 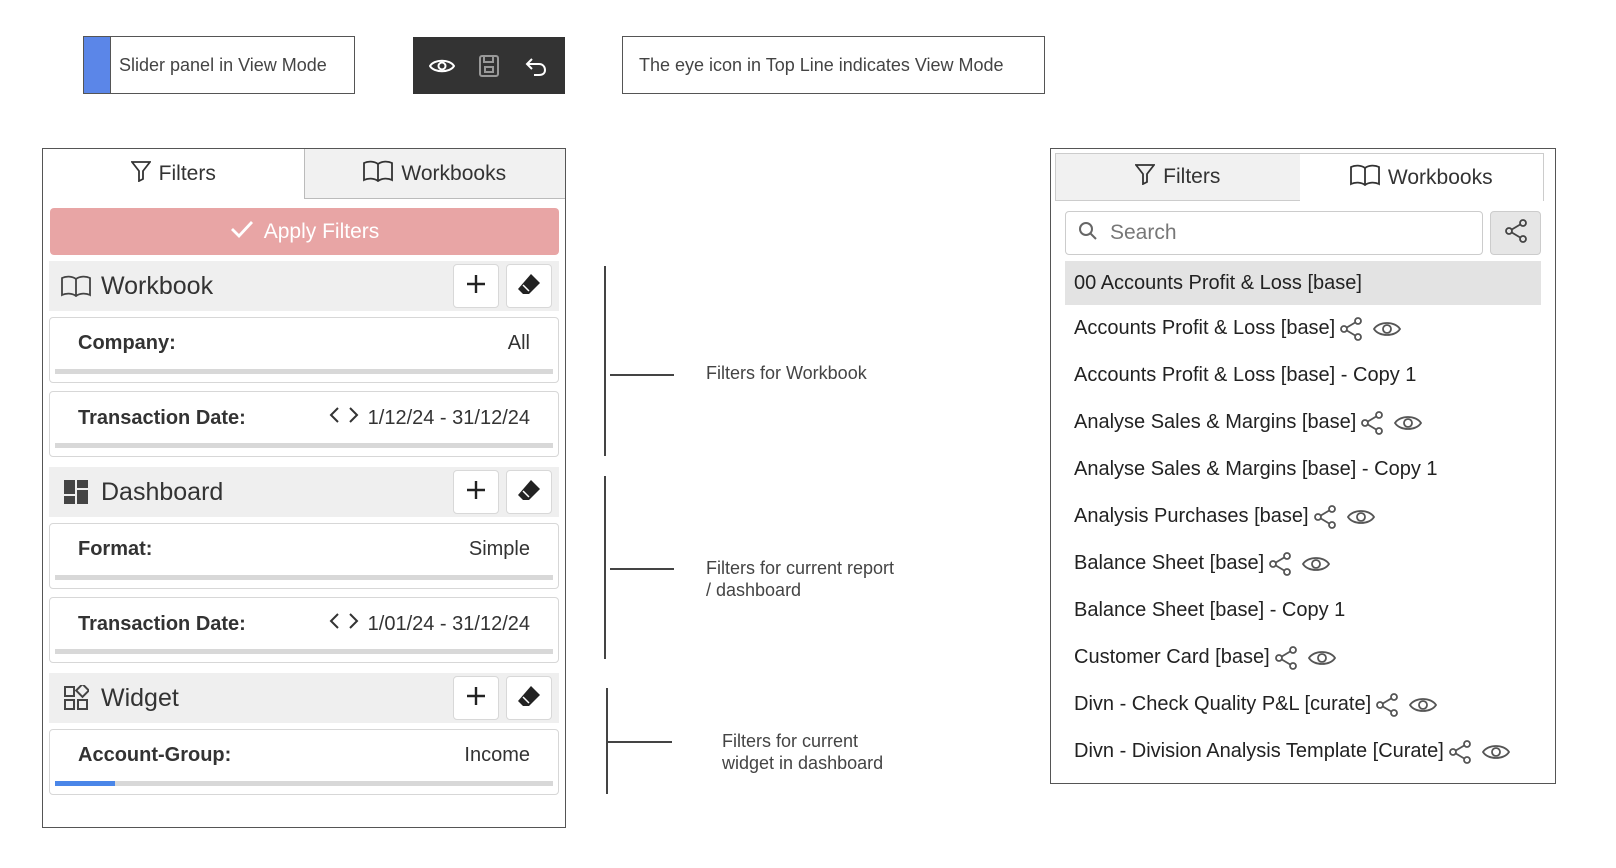 I want to click on workbook-list-item: Accounts Profit & Loss [base] - Copy 1, so click(x=1303, y=375).